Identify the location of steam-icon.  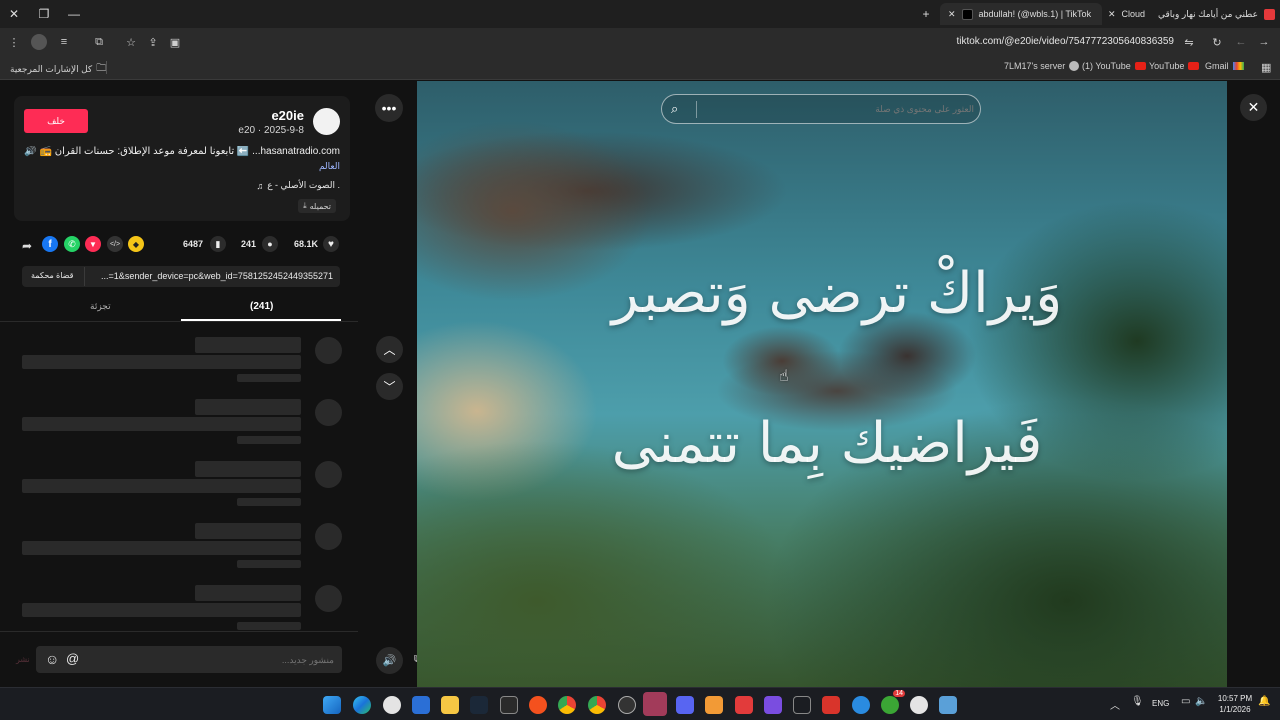
(392, 705).